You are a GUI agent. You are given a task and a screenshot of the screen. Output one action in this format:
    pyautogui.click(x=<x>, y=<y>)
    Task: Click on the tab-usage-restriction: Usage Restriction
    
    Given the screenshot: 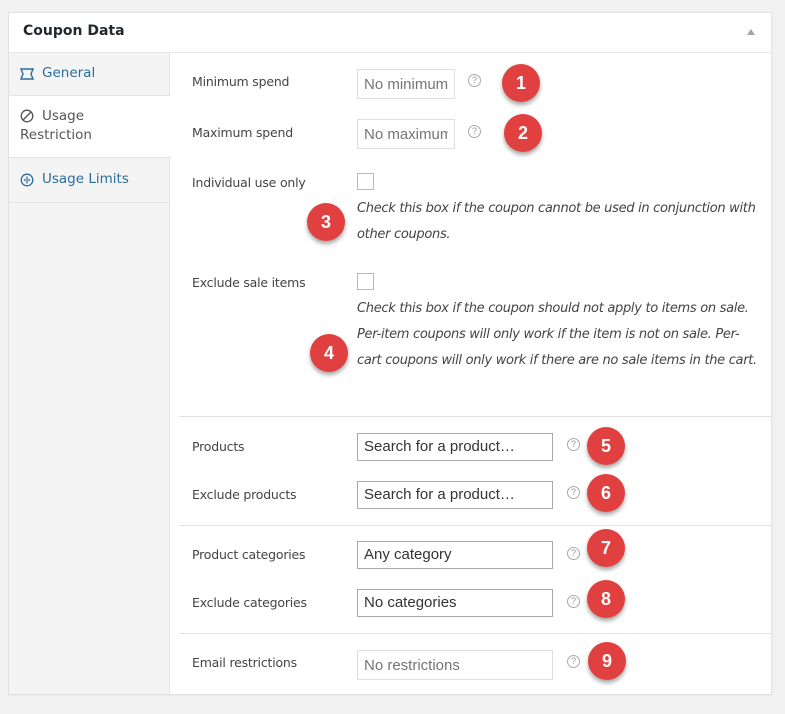 What is the action you would take?
    pyautogui.click(x=90, y=127)
    